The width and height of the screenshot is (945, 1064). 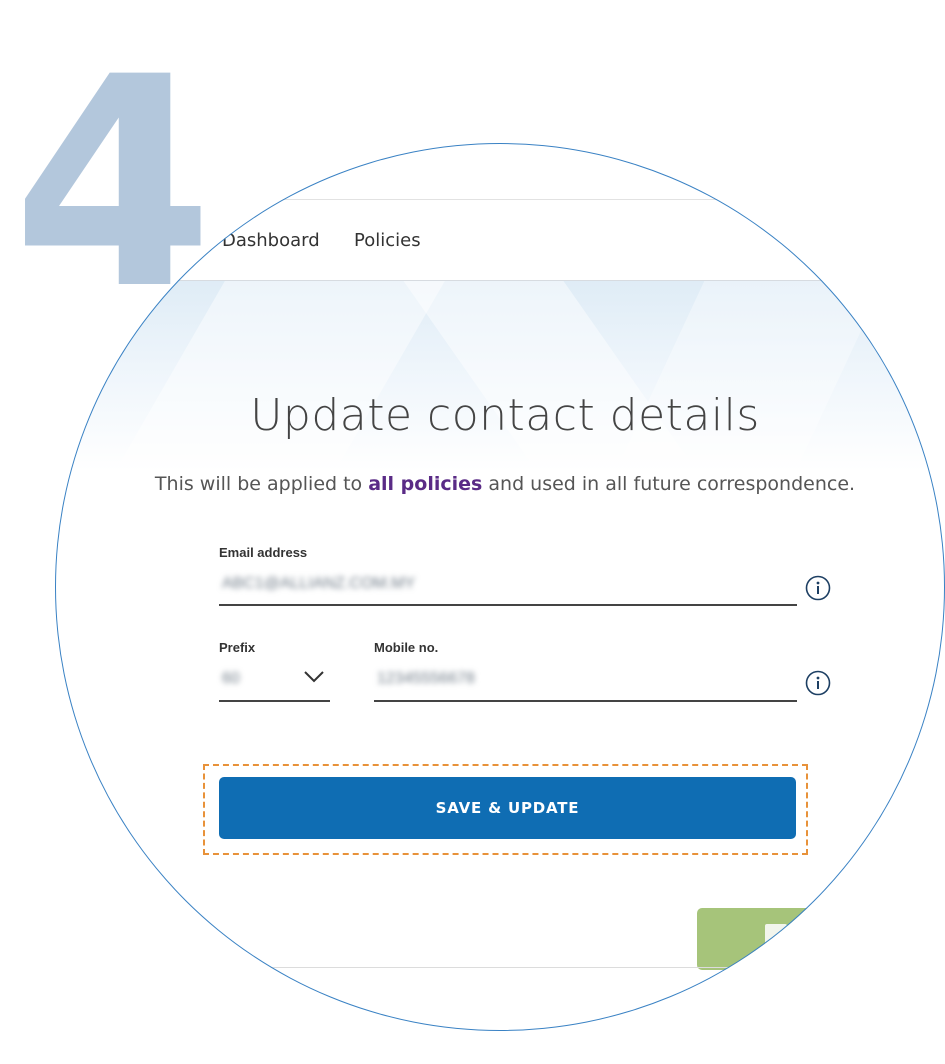 I want to click on mobile-label: Mobile no., so click(x=406, y=647).